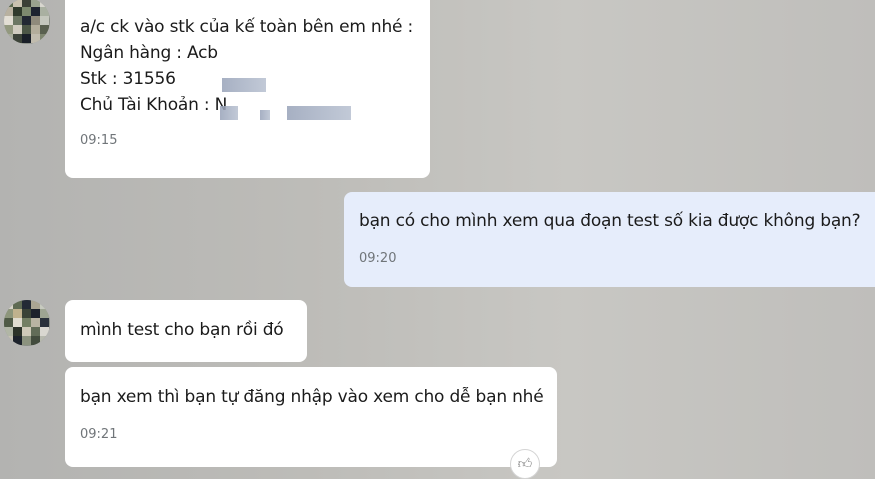  I want to click on reaction-button: 👍︎, so click(525, 464).